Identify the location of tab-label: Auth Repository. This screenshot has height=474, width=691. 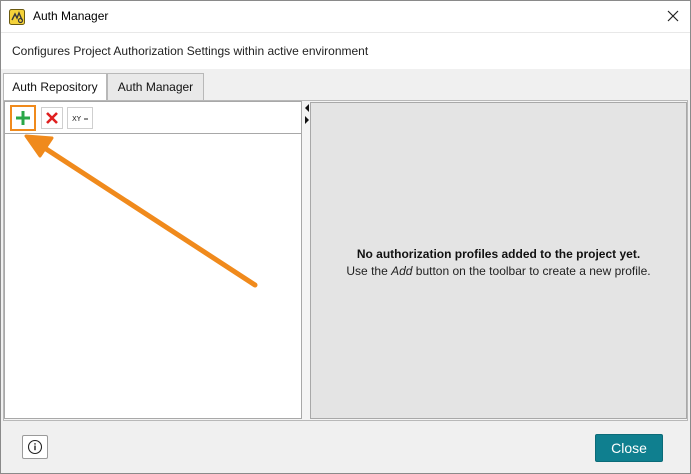
(55, 87).